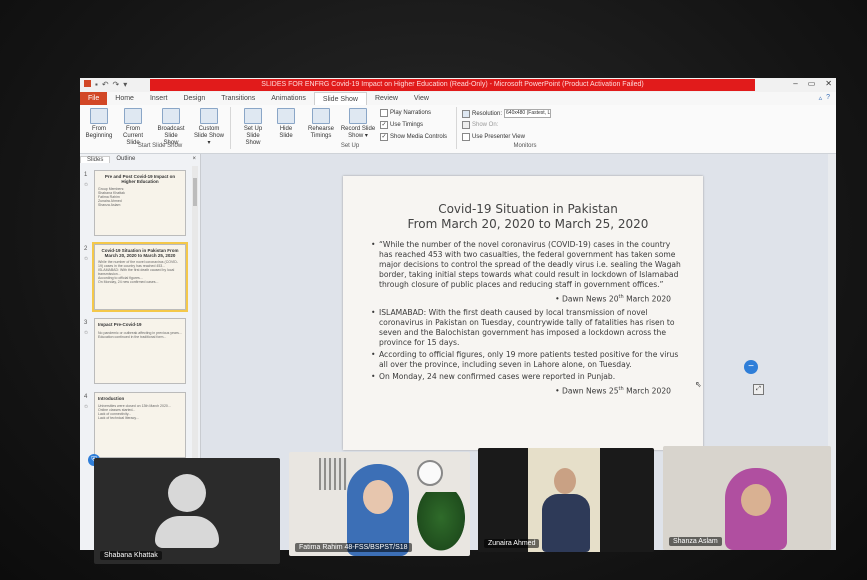 The height and width of the screenshot is (580, 867). Describe the element at coordinates (171, 127) in the screenshot. I see `broadcast-slide-show-button: Broadcast Slide Show` at that location.